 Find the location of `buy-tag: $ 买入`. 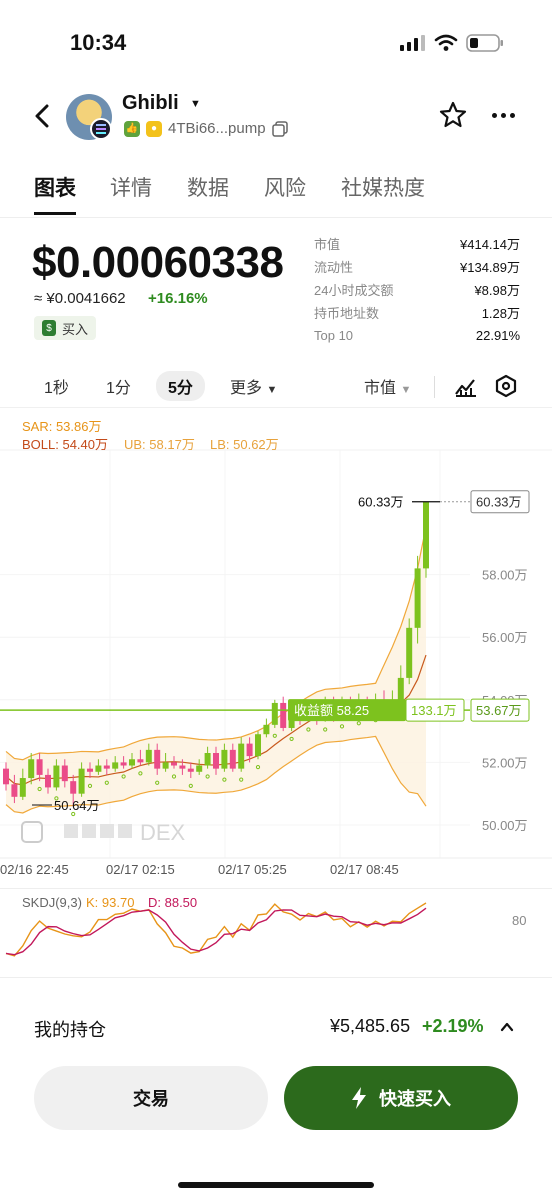

buy-tag: $ 买入 is located at coordinates (65, 328).